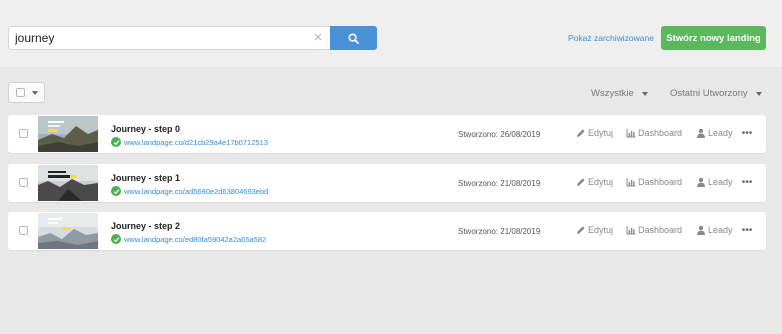 This screenshot has width=782, height=334. I want to click on landing-name: Journey - step 2, so click(145, 226).